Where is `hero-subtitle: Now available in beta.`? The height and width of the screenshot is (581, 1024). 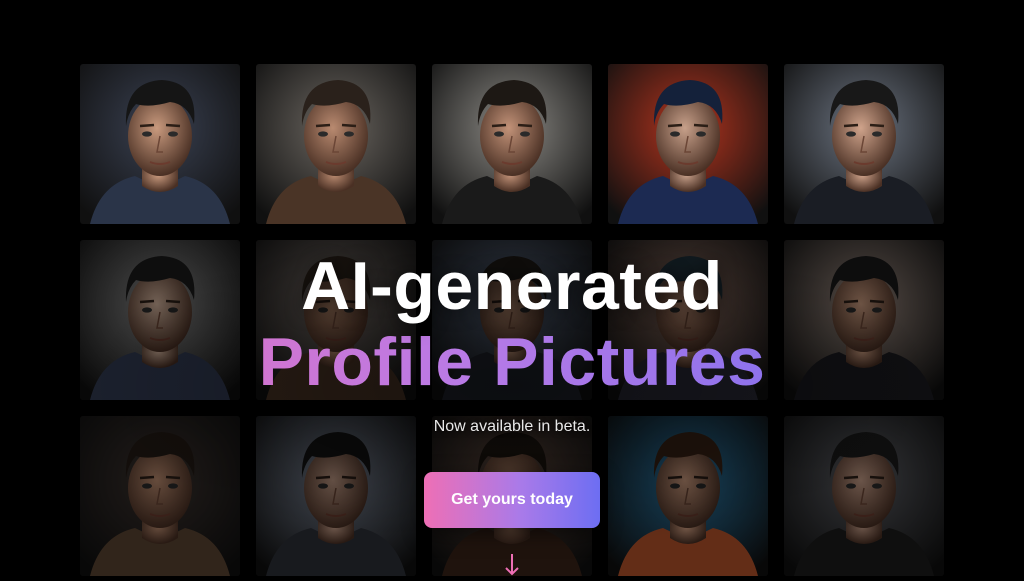 hero-subtitle: Now available in beta. is located at coordinates (512, 426).